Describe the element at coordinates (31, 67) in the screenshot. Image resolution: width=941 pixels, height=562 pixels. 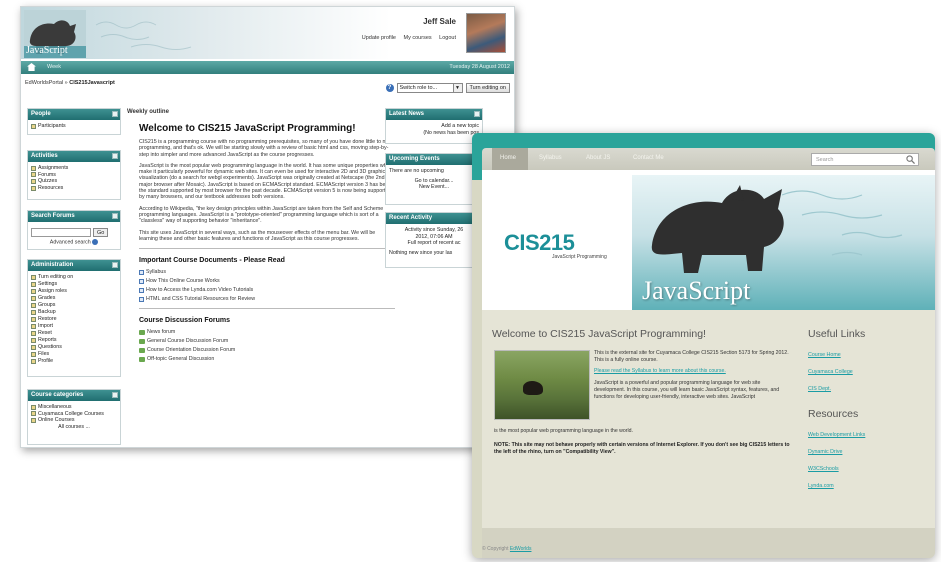
I see `home-icon` at that location.